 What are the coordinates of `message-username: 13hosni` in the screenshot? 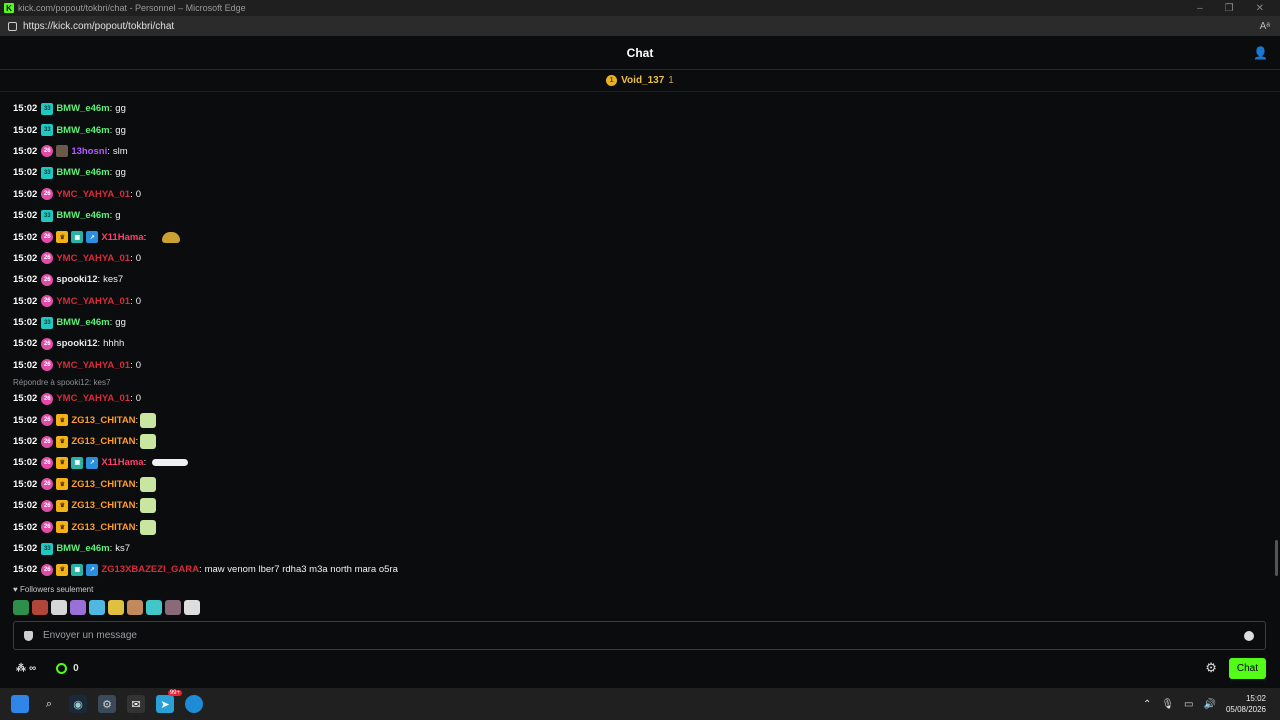 It's located at (89, 151).